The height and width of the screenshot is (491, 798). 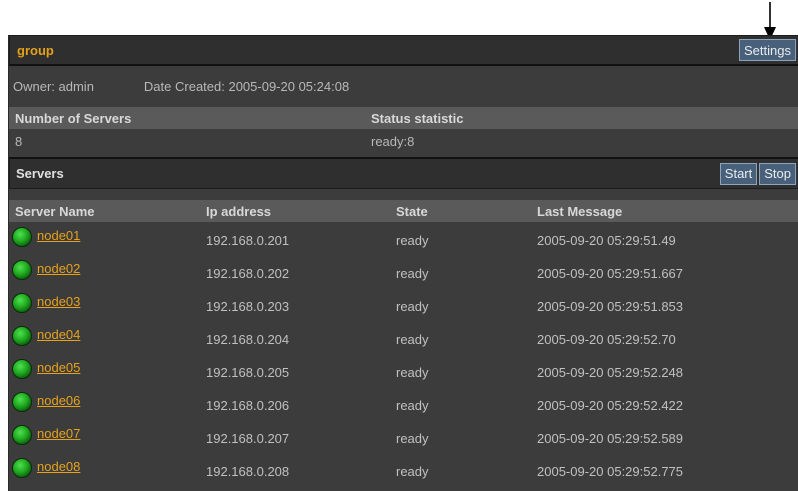 What do you see at coordinates (767, 50) in the screenshot?
I see `settings-button: Settings` at bounding box center [767, 50].